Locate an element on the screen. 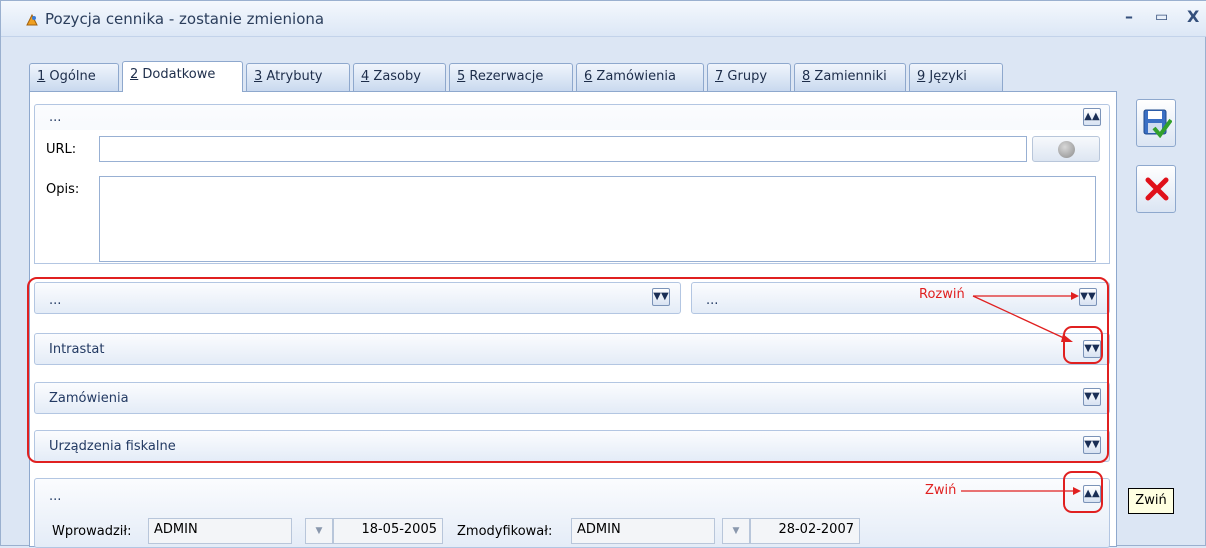 The height and width of the screenshot is (548, 1206). tab-zasoby: 4 Zasoby is located at coordinates (399, 77).